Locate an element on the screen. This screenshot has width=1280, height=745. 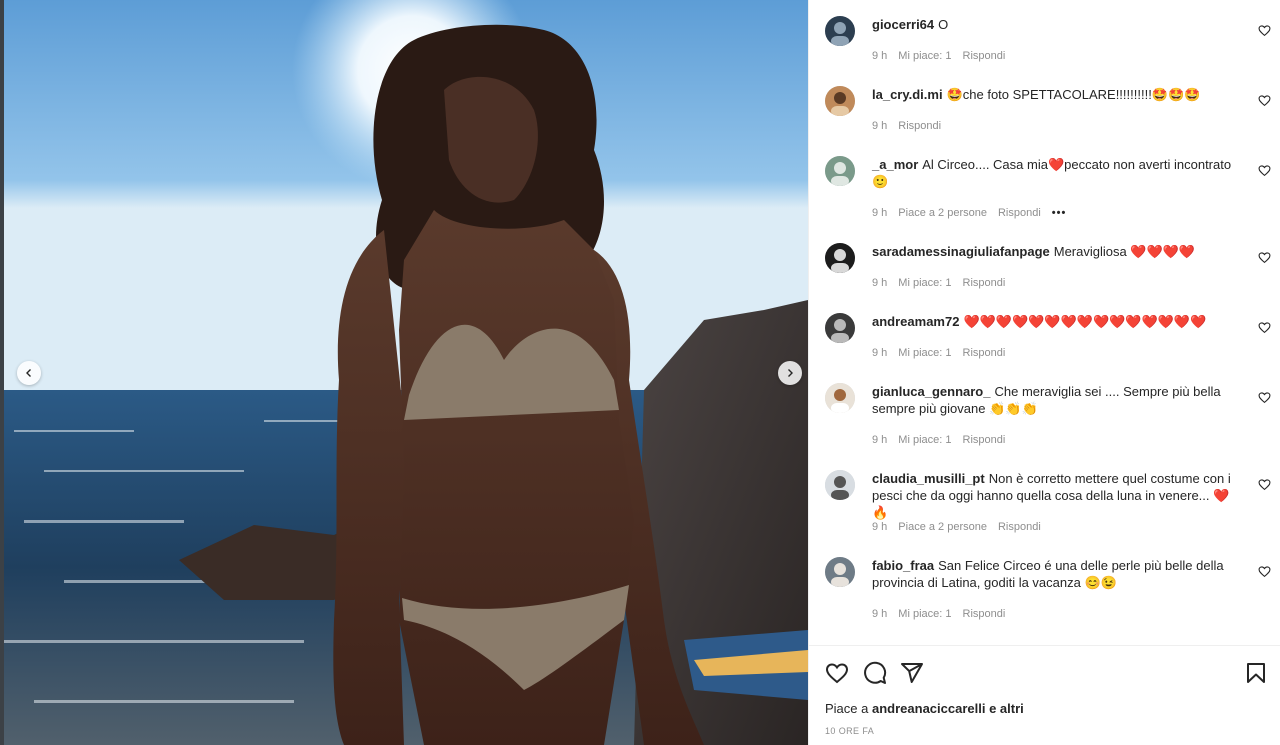
comment-username: _a_mor is located at coordinates (895, 164).